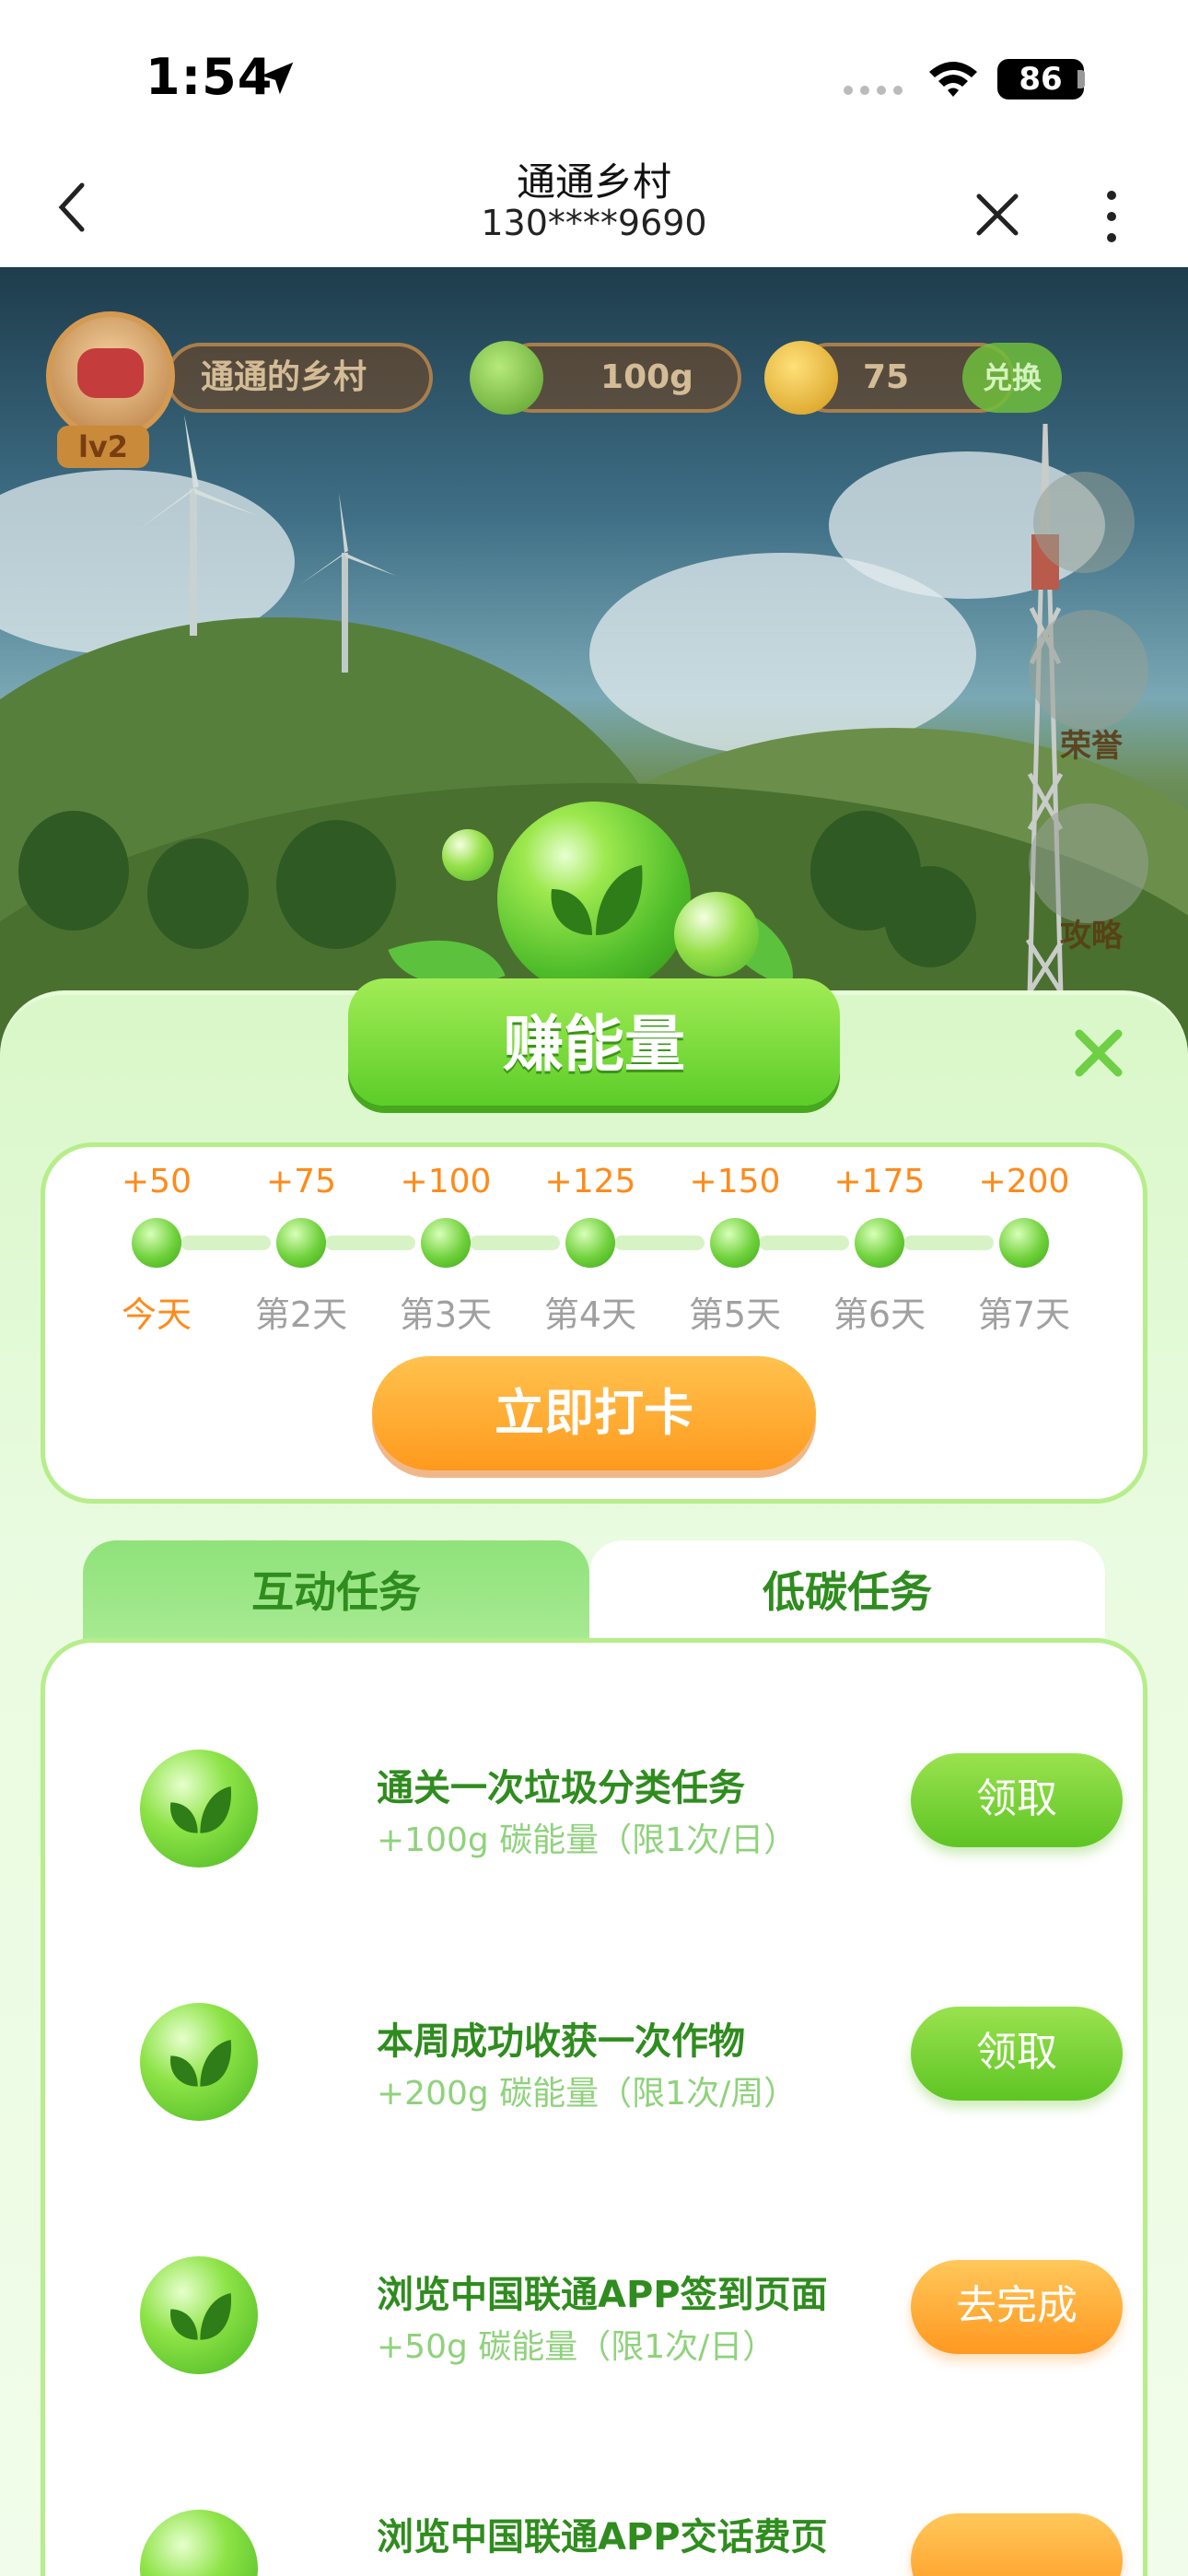 The height and width of the screenshot is (2576, 1188). What do you see at coordinates (587, 2094) in the screenshot?
I see `task-reward-text: +200g 碳能量（限1次/周）` at bounding box center [587, 2094].